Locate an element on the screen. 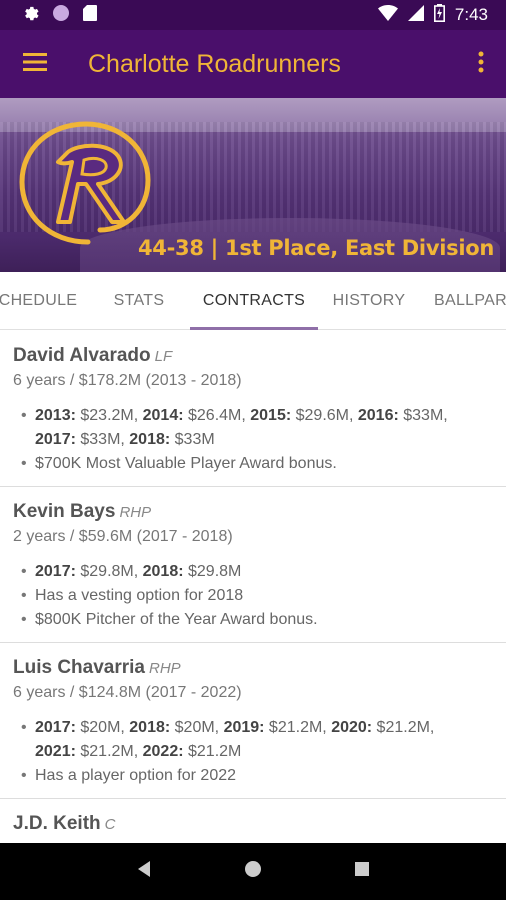  salary-year: 2021: is located at coordinates (55, 751).